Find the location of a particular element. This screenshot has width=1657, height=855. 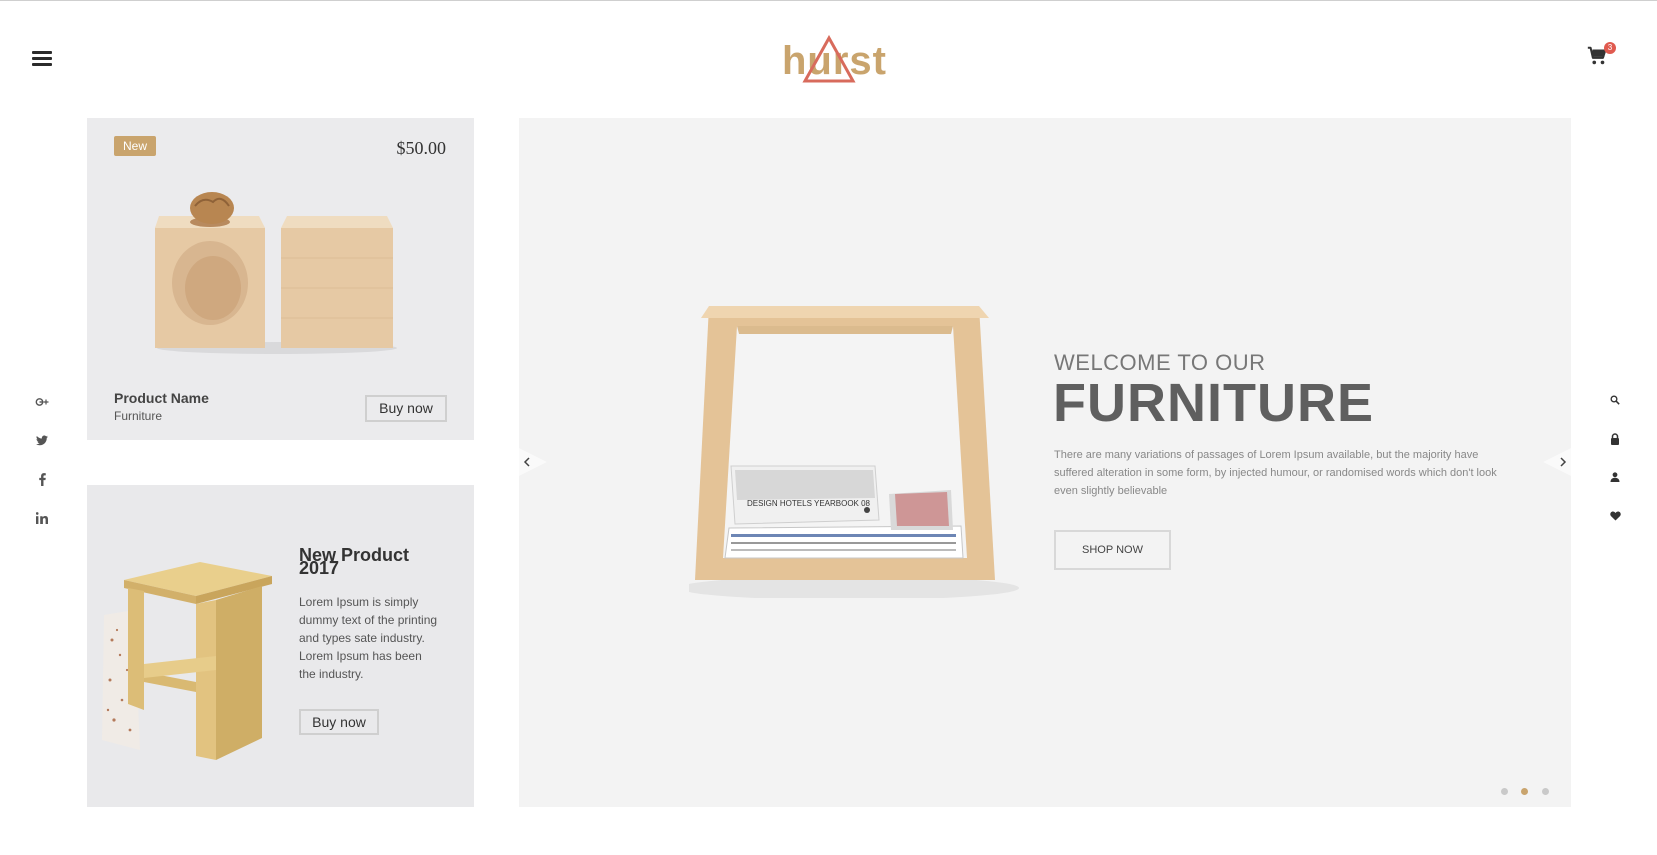

chevron-left-icon is located at coordinates (533, 462).